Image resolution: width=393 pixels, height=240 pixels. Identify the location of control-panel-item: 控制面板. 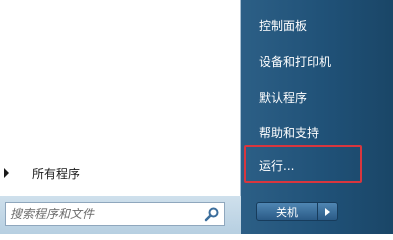
(283, 25).